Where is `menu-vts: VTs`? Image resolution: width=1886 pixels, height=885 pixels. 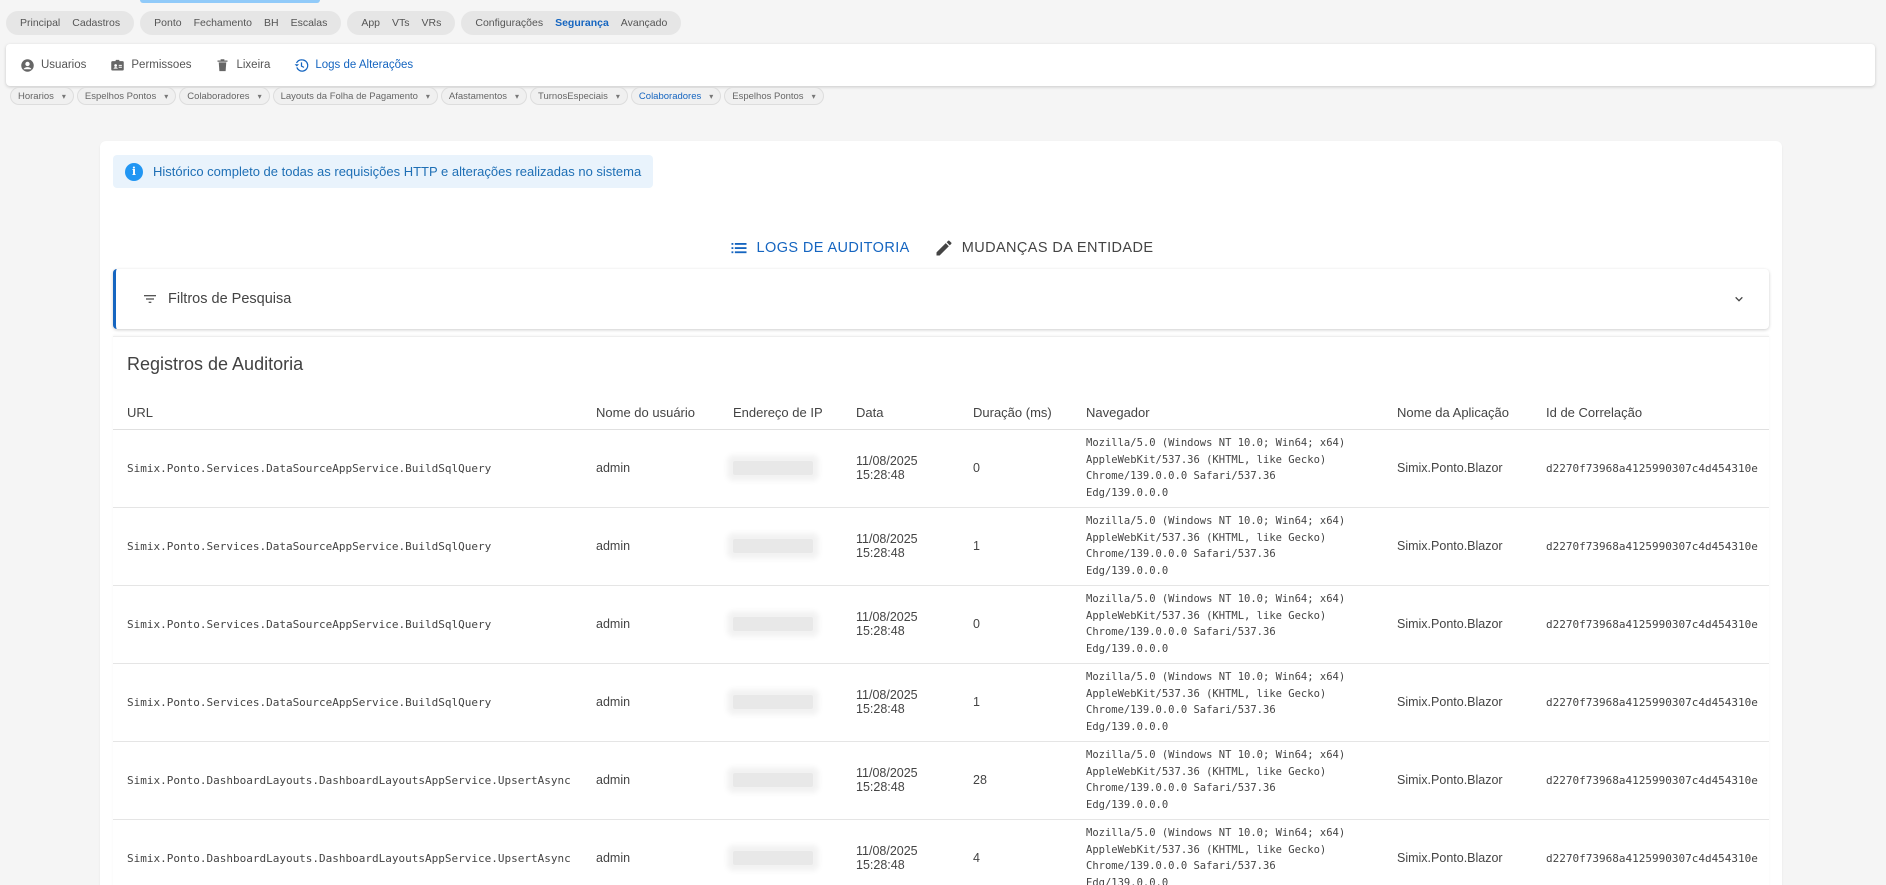 menu-vts: VTs is located at coordinates (401, 23).